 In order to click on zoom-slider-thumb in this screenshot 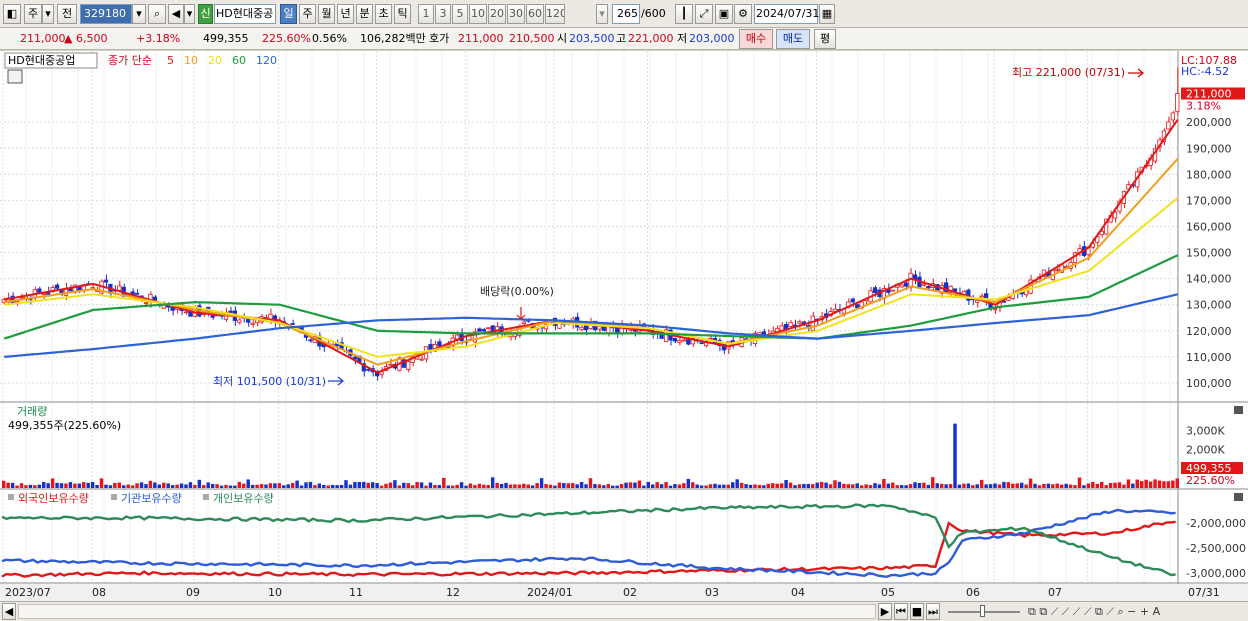, I will do `click(982, 611)`.